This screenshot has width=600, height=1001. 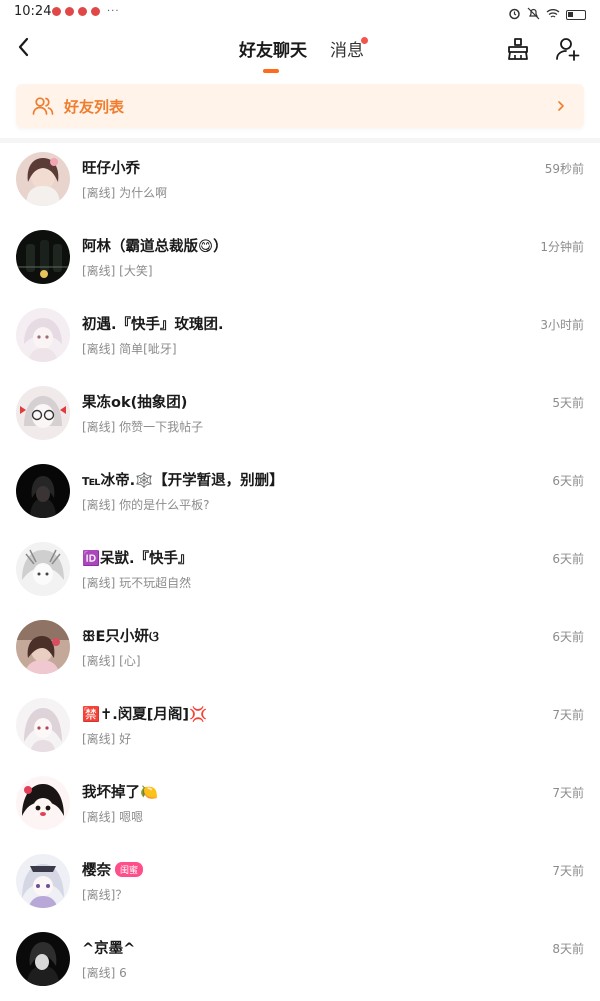 I want to click on broom-icon, so click(x=518, y=49).